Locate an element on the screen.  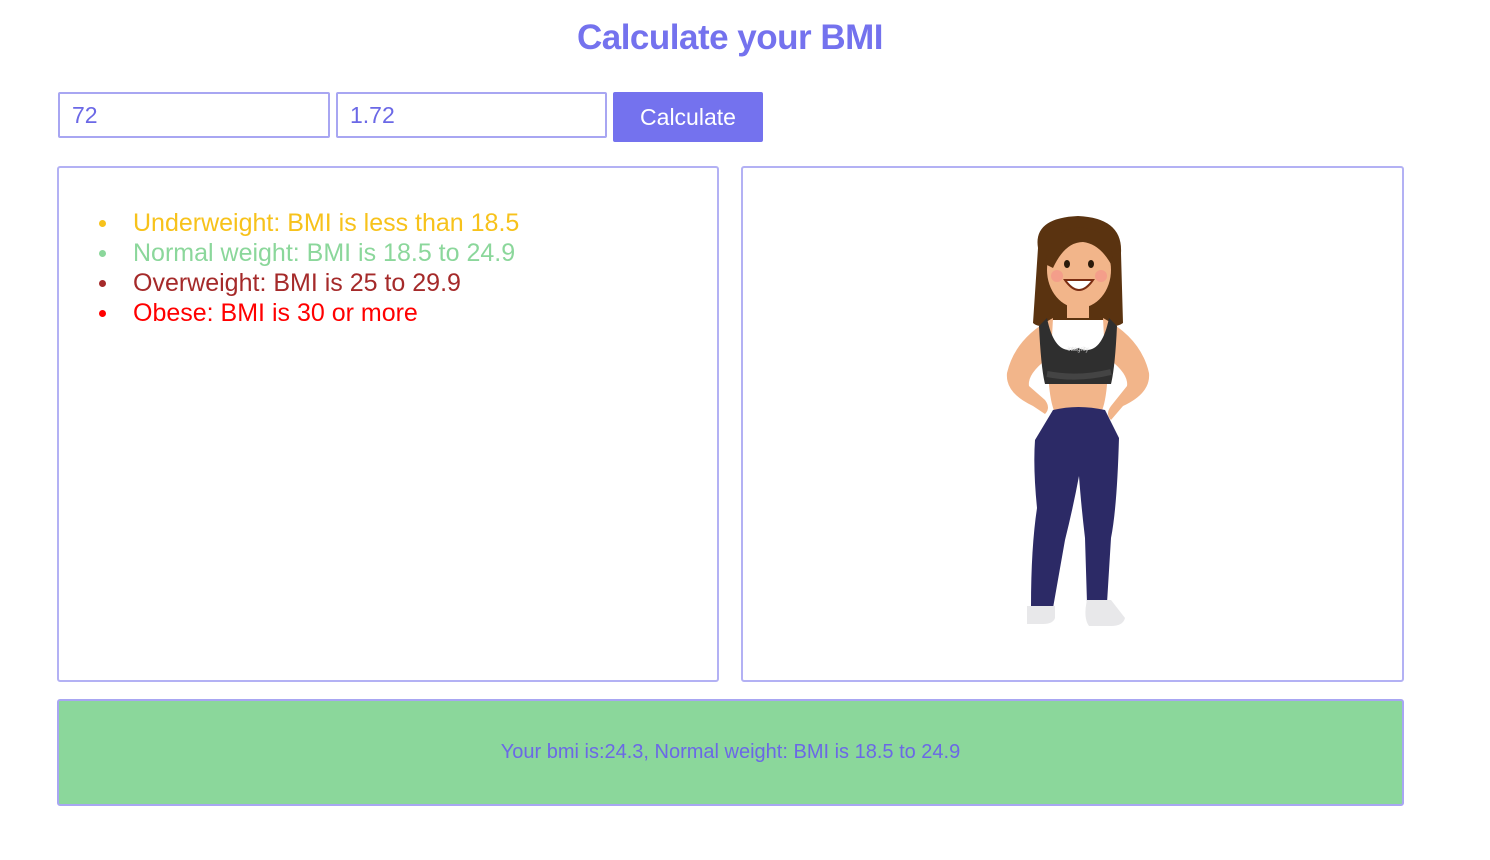
calculate-button: Calculate is located at coordinates (688, 117).